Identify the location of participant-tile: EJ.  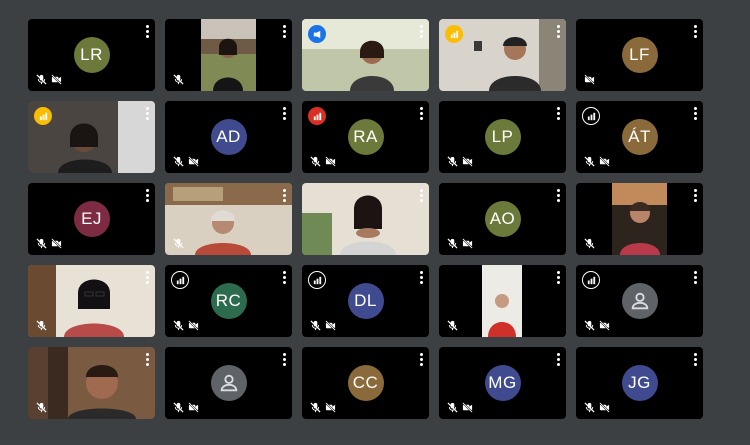
(91, 219).